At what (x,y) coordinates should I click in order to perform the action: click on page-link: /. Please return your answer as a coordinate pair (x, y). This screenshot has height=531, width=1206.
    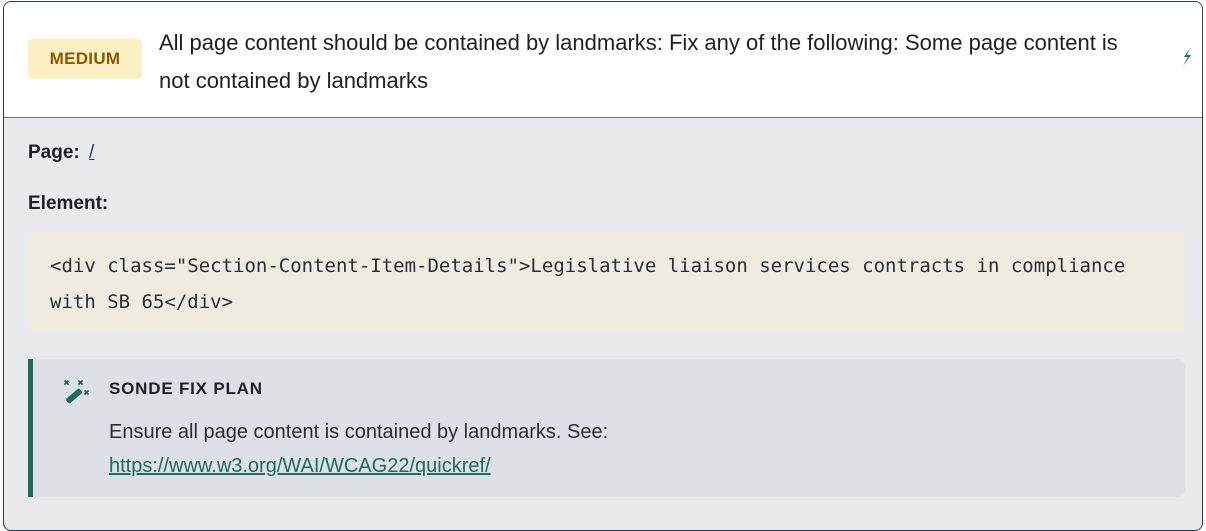
    Looking at the image, I should click on (91, 152).